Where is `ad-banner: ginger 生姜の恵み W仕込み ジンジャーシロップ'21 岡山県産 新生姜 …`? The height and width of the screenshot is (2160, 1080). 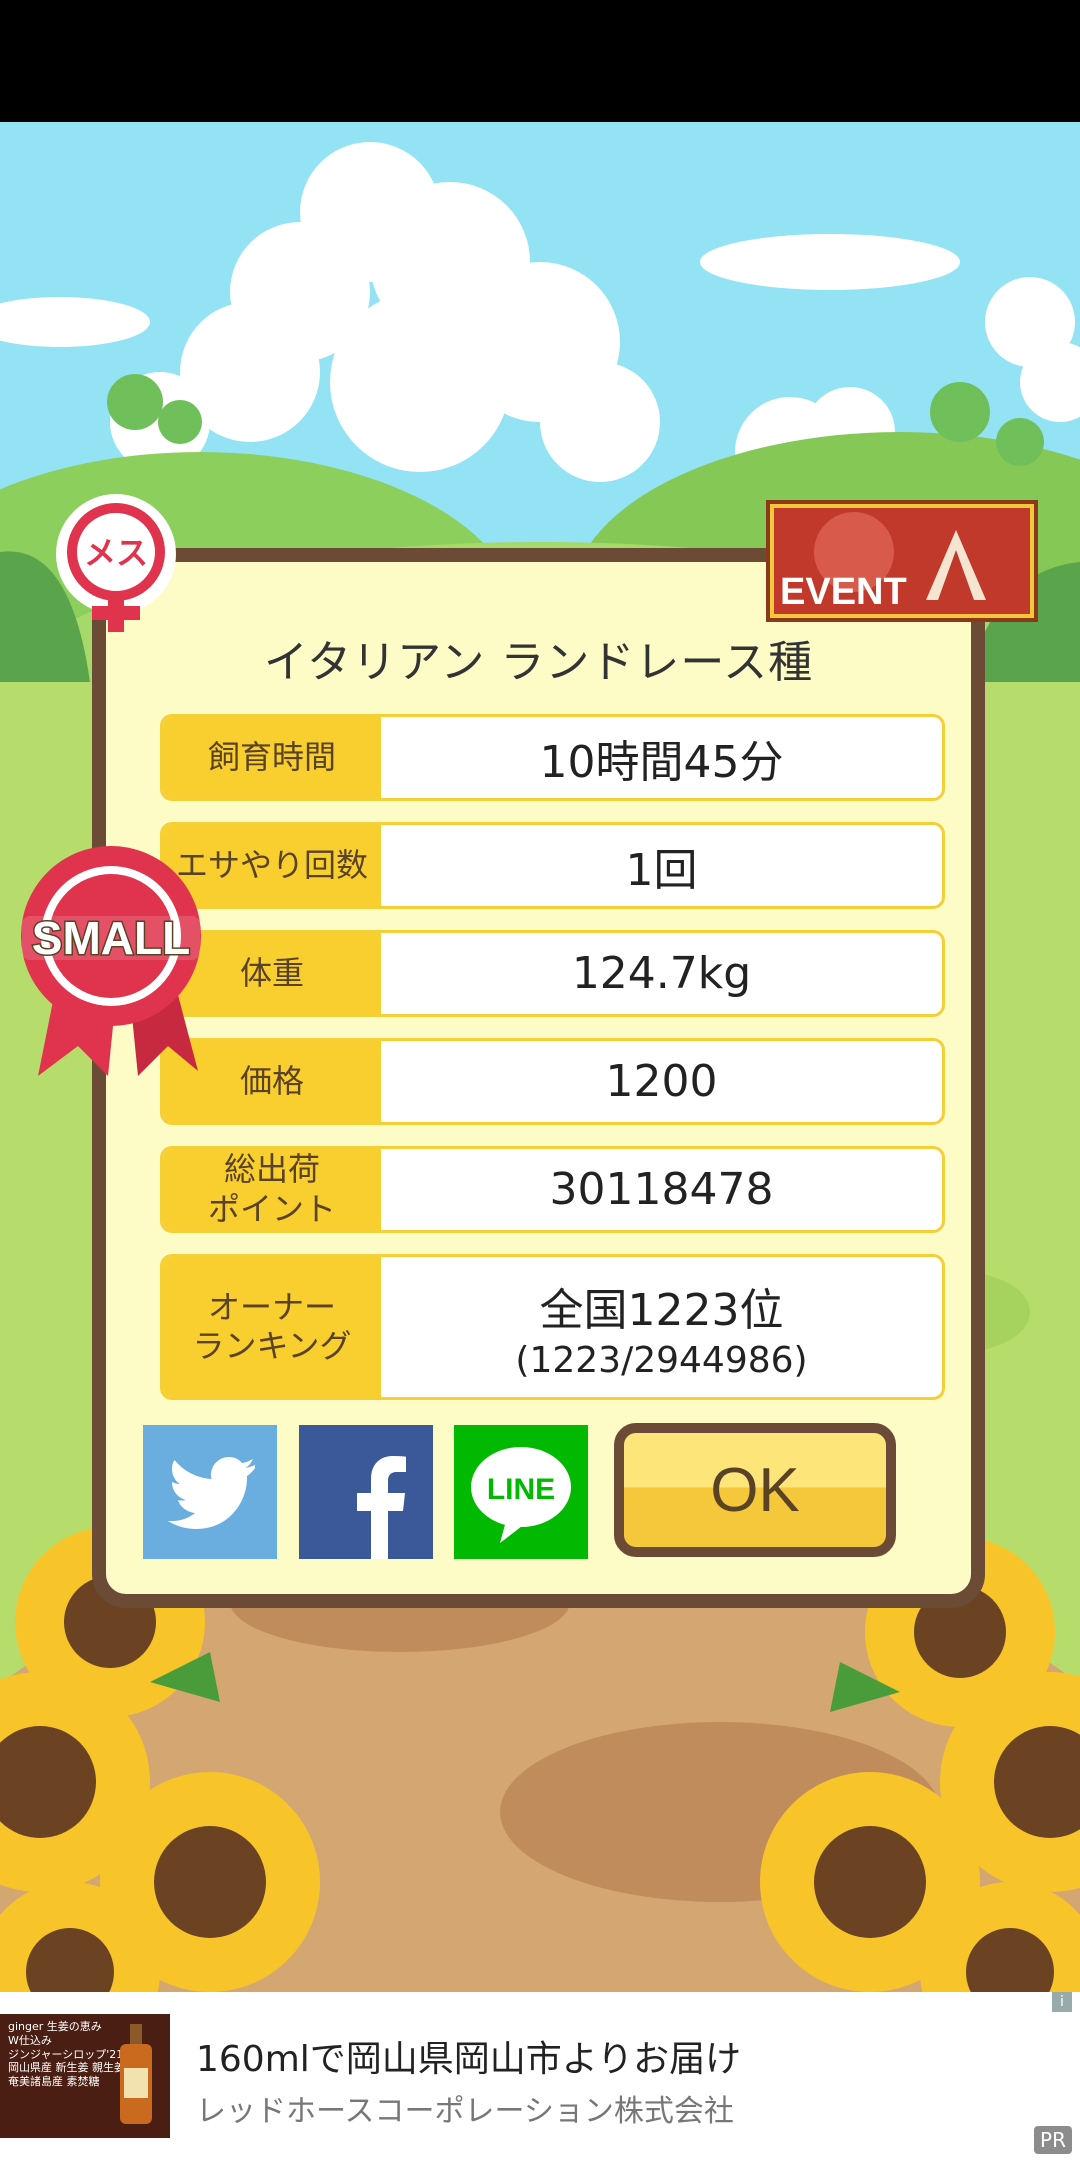 ad-banner: ginger 生姜の恵み W仕込み ジンジャーシロップ'21 岡山県産 新生姜 … is located at coordinates (540, 2076).